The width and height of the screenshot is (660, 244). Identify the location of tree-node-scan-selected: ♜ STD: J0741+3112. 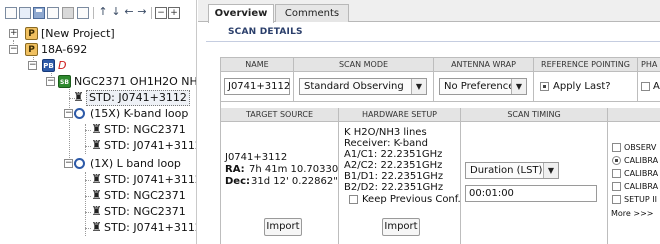
(98, 98).